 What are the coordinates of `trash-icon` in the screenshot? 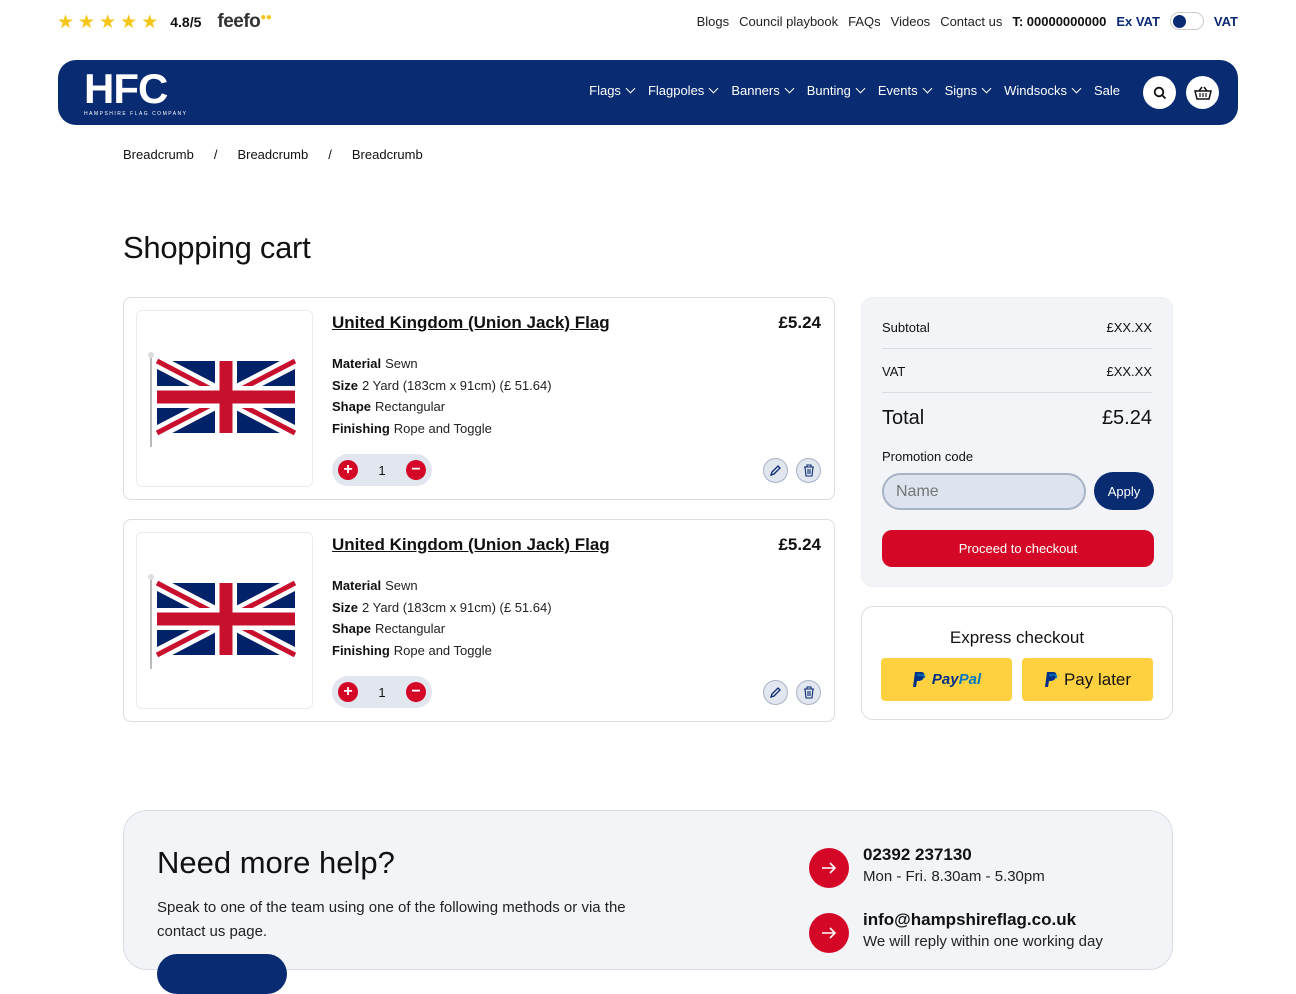 It's located at (808, 692).